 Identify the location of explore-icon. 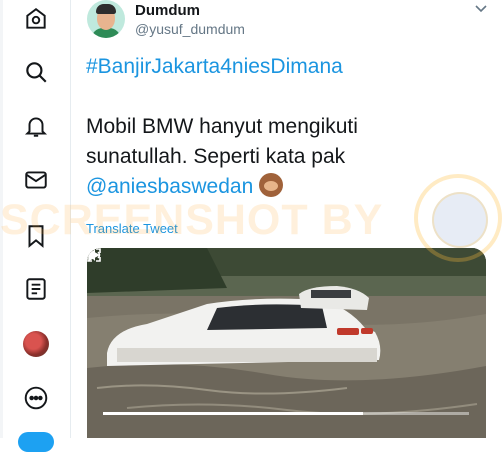
(36, 19).